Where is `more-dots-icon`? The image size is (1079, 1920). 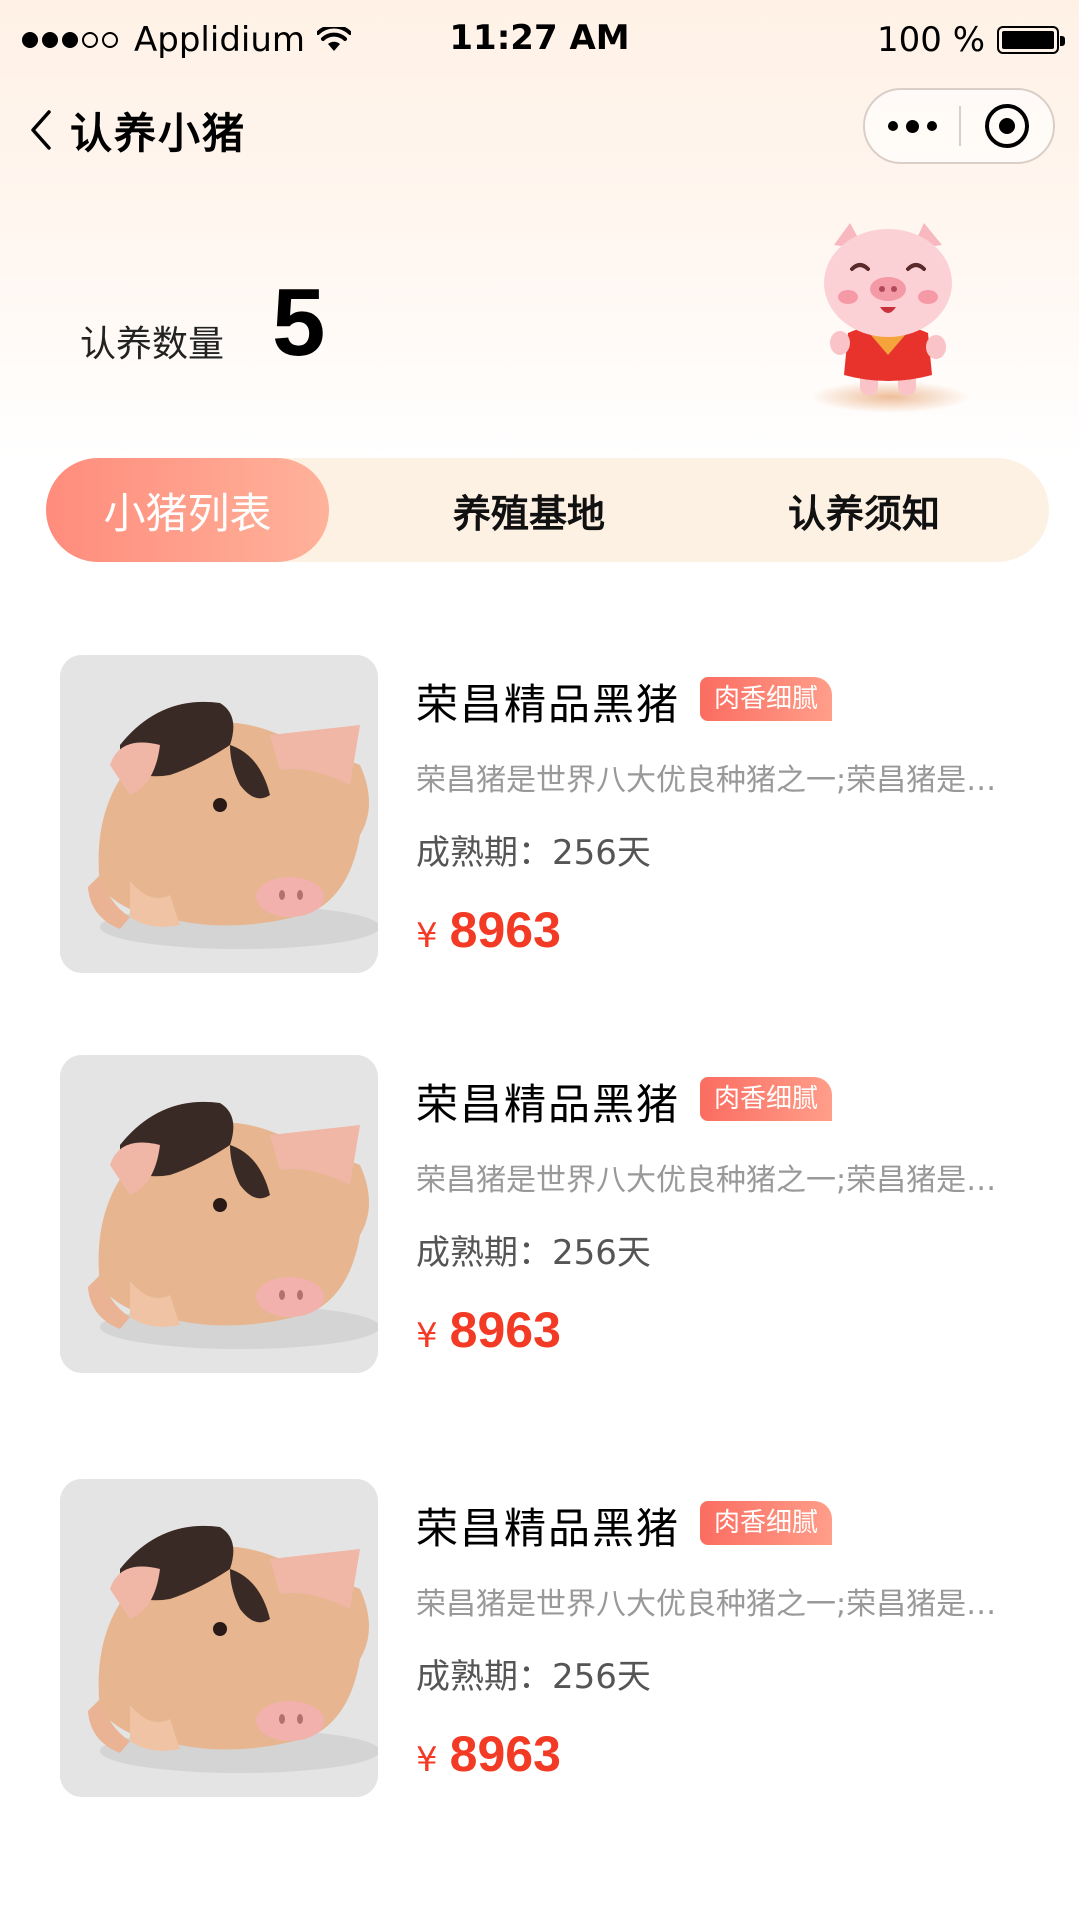
more-dots-icon is located at coordinates (912, 126).